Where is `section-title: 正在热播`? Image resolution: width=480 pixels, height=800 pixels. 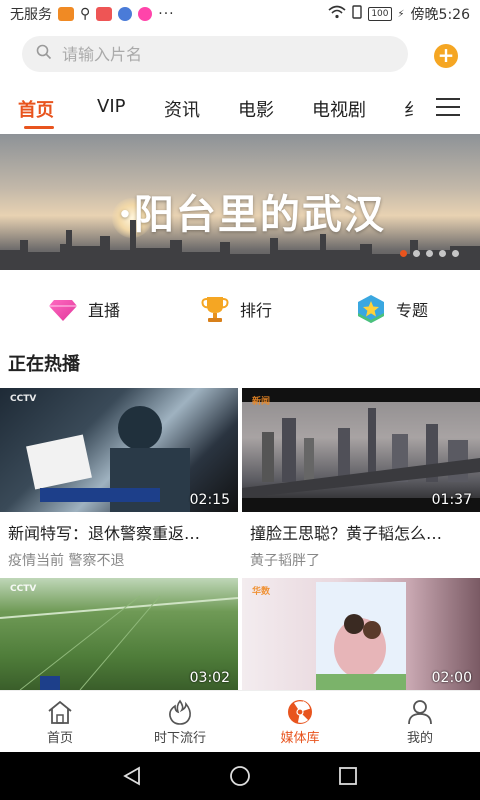
section-title: 正在热播 is located at coordinates (44, 364).